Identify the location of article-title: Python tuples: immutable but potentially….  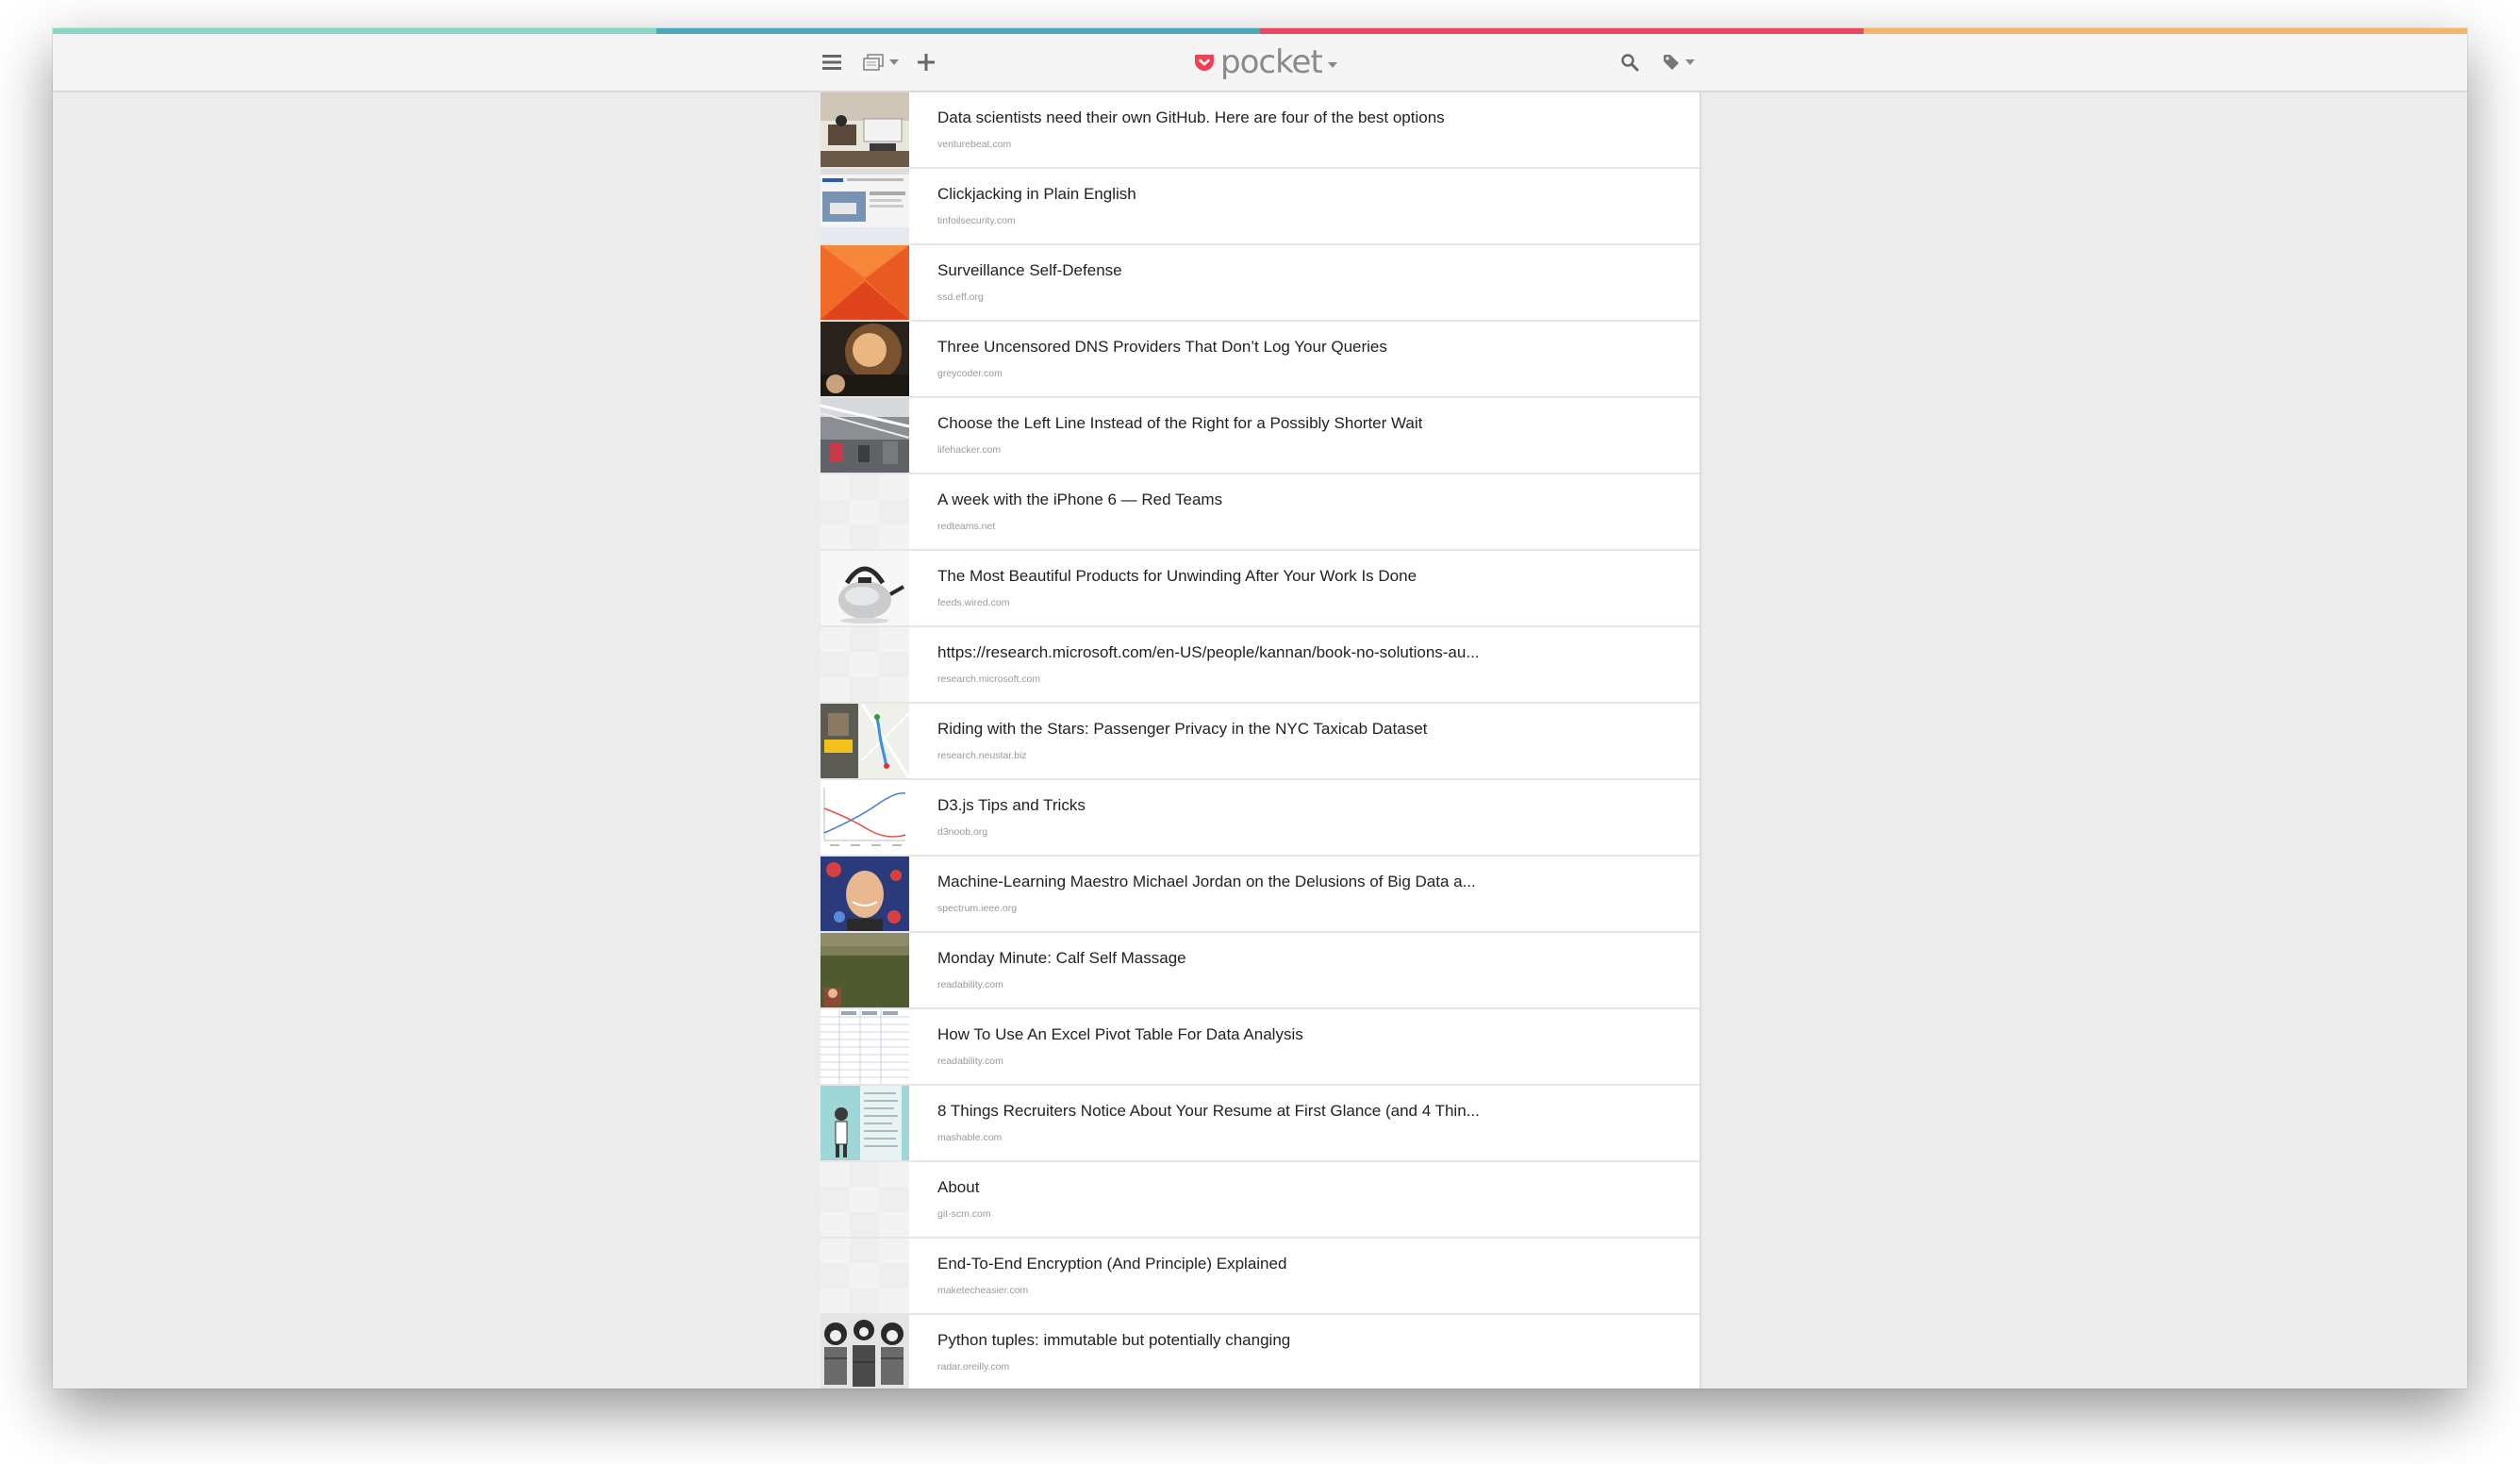
(1114, 1340).